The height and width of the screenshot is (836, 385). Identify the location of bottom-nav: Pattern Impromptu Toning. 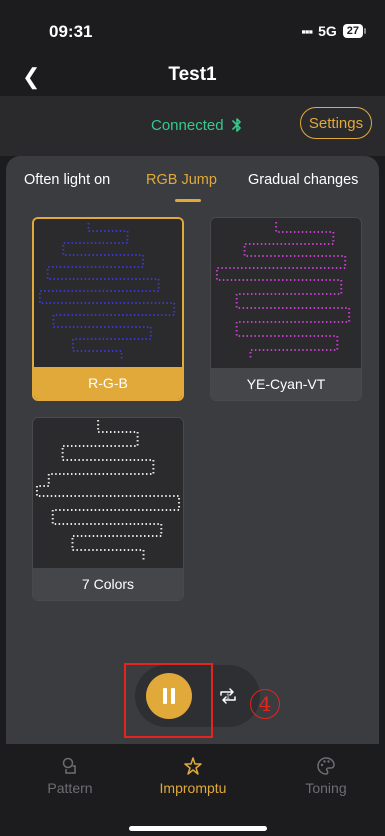
(192, 790).